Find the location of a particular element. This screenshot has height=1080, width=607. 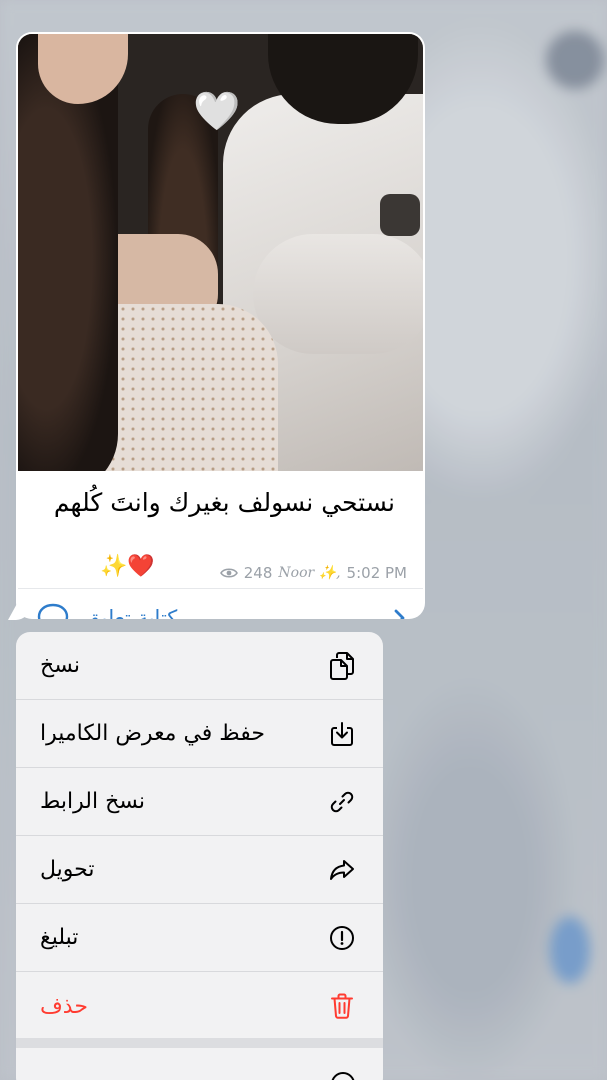

message-caption: نستحي نسولف بغيرك وانتَ كُلهم is located at coordinates (224, 502).